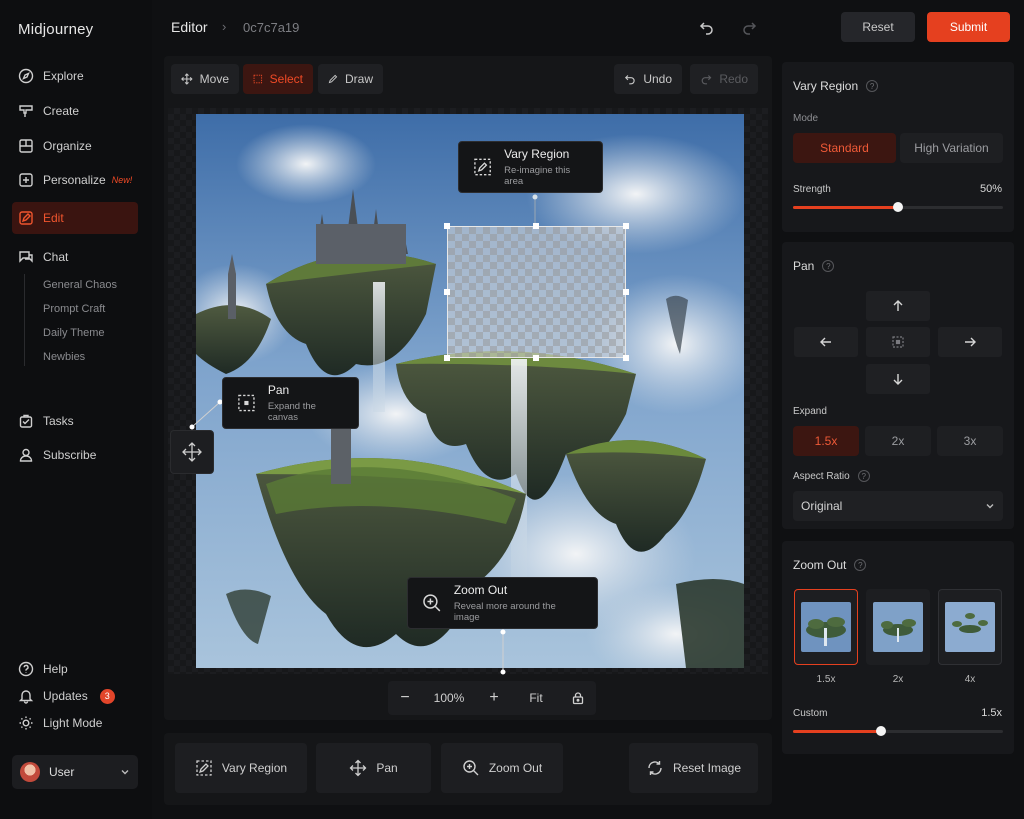 This screenshot has width=1024, height=819. I want to click on aspect-ratio-label: Aspect Ratio ?, so click(831, 476).